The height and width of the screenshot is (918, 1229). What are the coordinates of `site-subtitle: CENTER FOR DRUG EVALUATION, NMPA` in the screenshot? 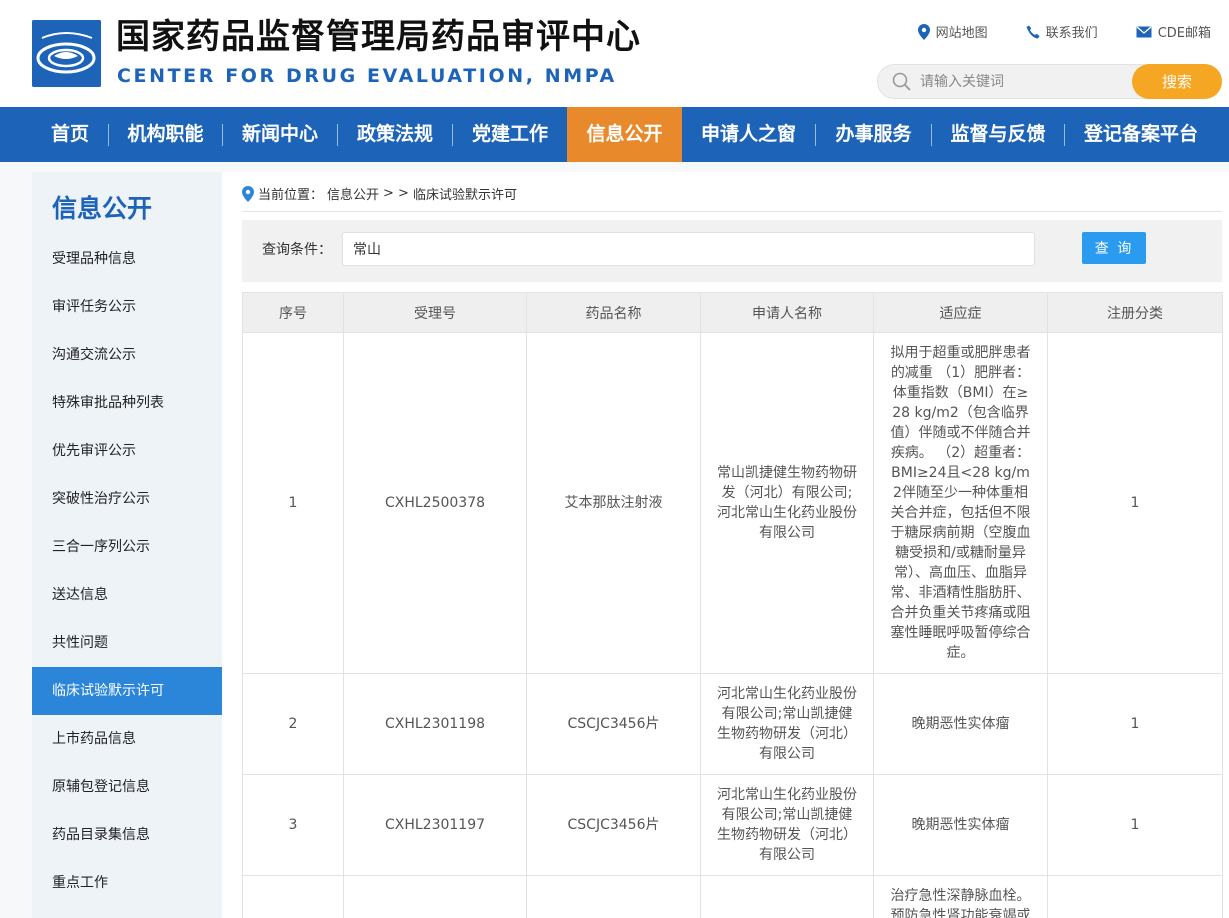 It's located at (367, 76).